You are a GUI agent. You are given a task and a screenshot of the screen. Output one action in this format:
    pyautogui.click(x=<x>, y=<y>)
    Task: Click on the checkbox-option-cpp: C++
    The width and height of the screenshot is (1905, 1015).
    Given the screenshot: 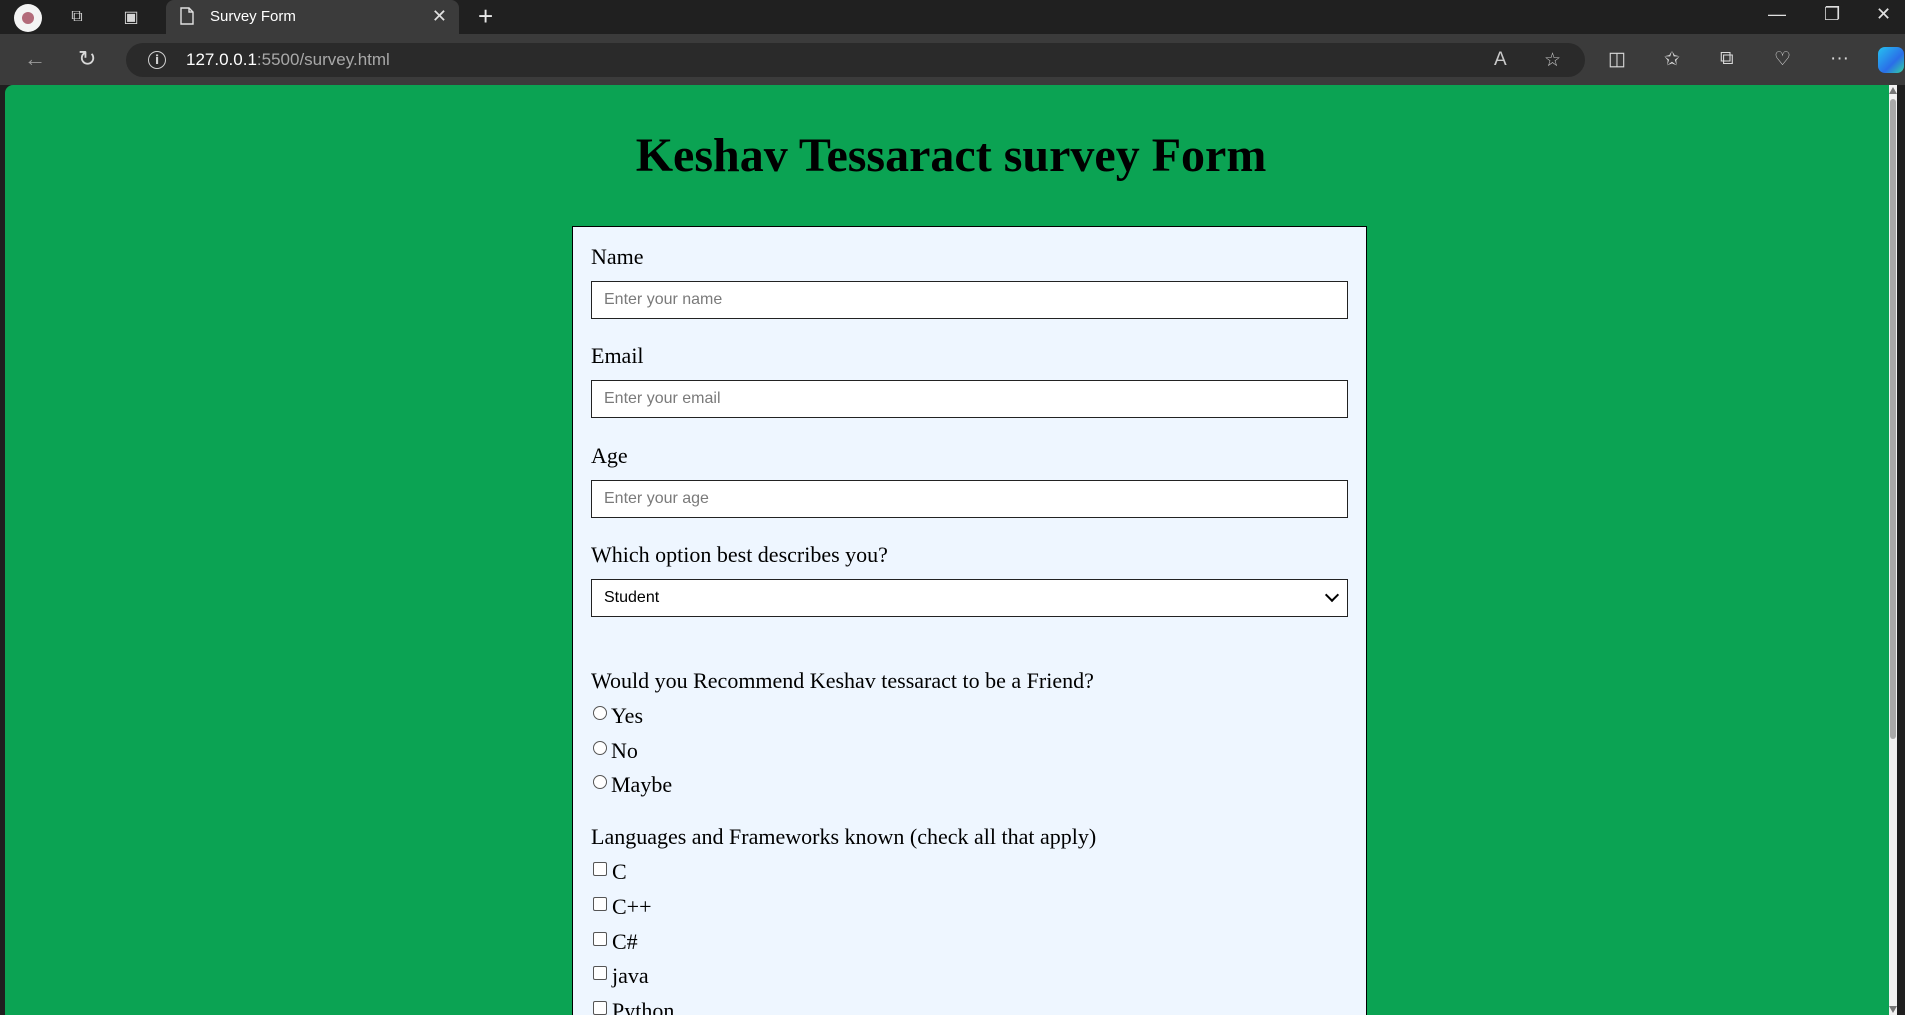 What is the action you would take?
    pyautogui.click(x=622, y=907)
    